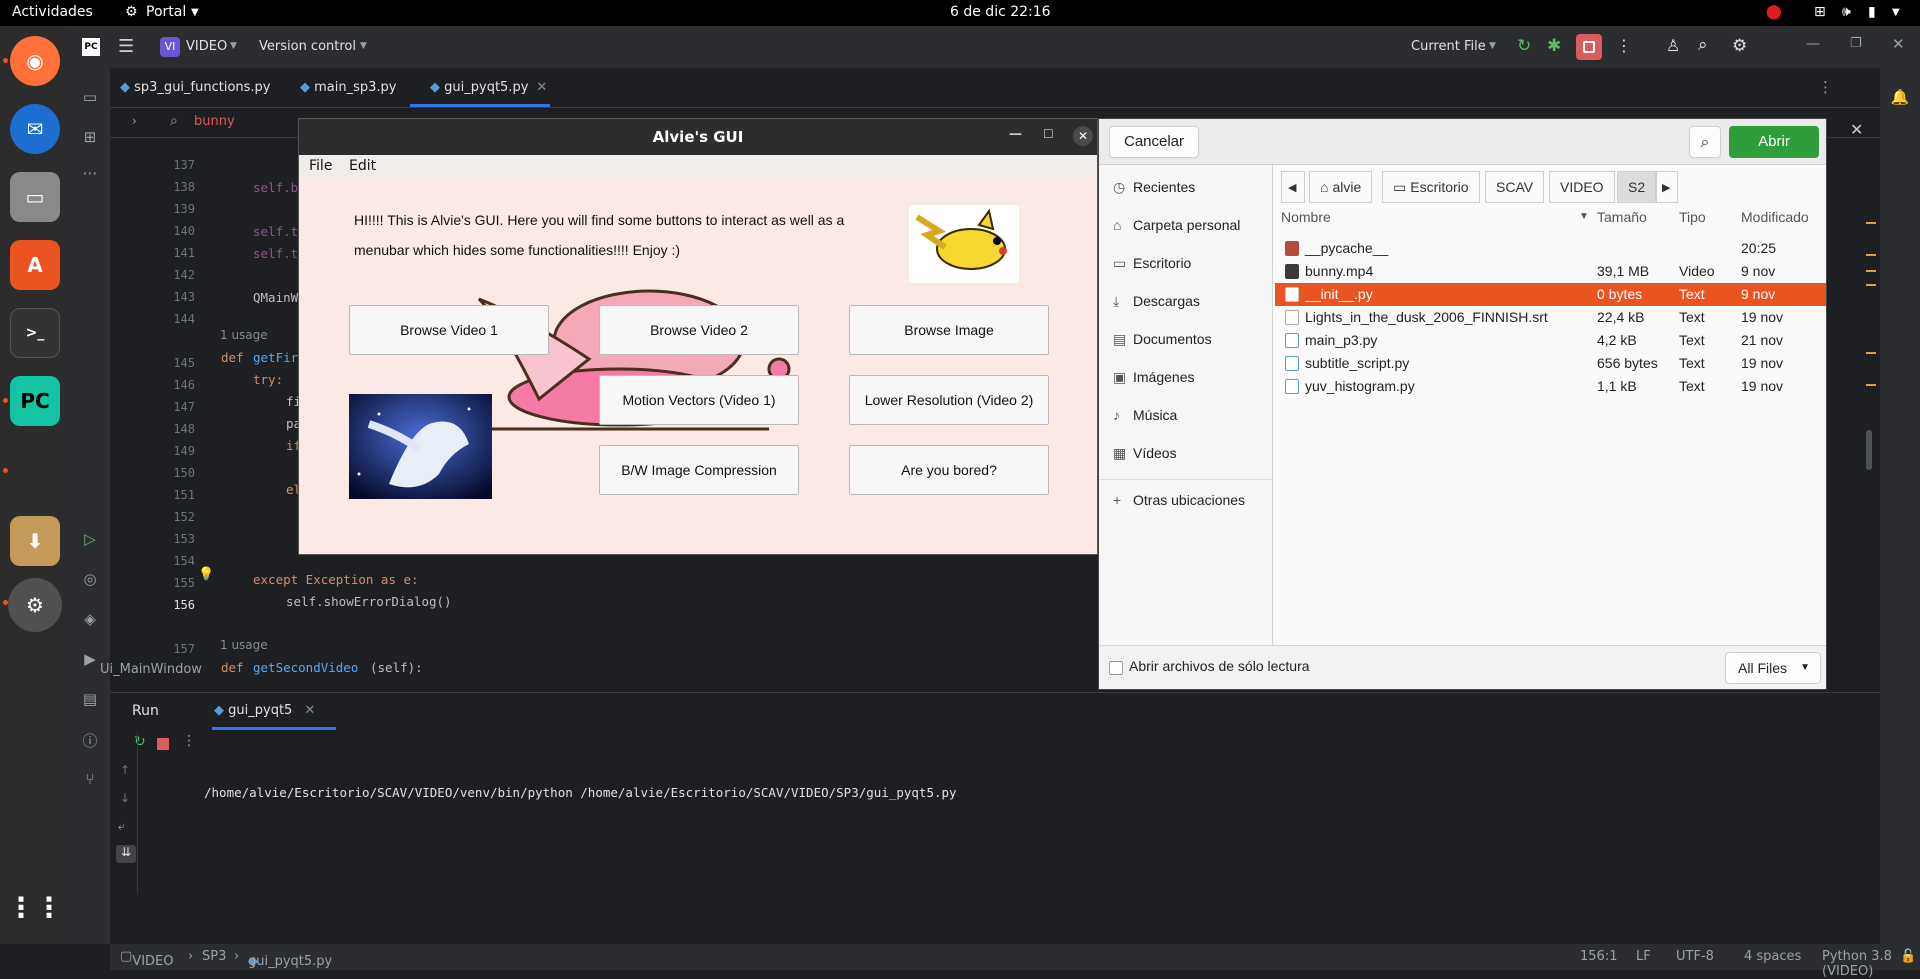 Image resolution: width=1920 pixels, height=979 pixels. What do you see at coordinates (336, 579) in the screenshot?
I see `code-line: except Exception as e:` at bounding box center [336, 579].